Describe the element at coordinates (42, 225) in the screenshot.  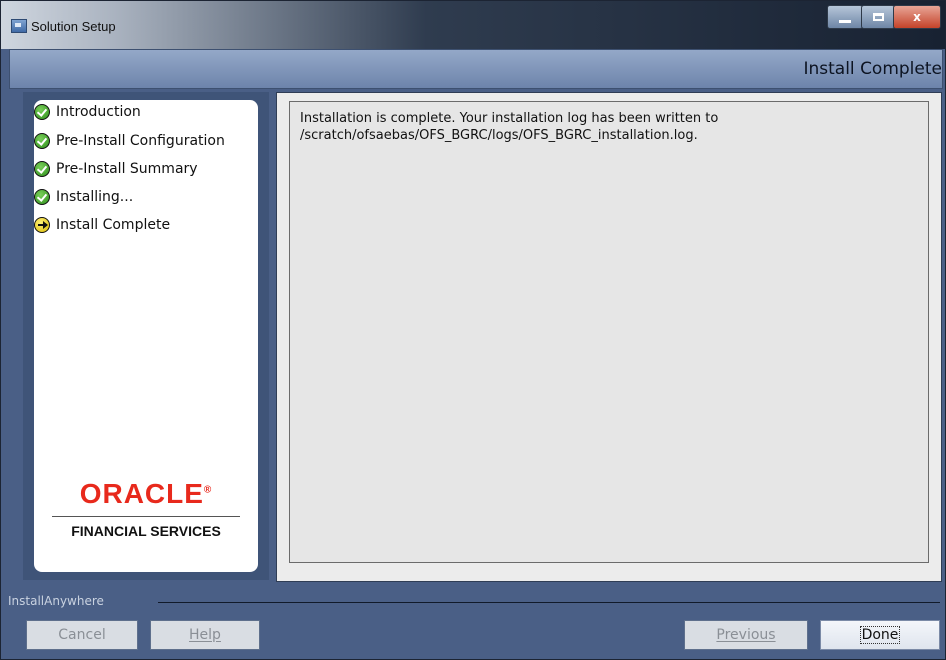
I see `arrow-circle-icon` at that location.